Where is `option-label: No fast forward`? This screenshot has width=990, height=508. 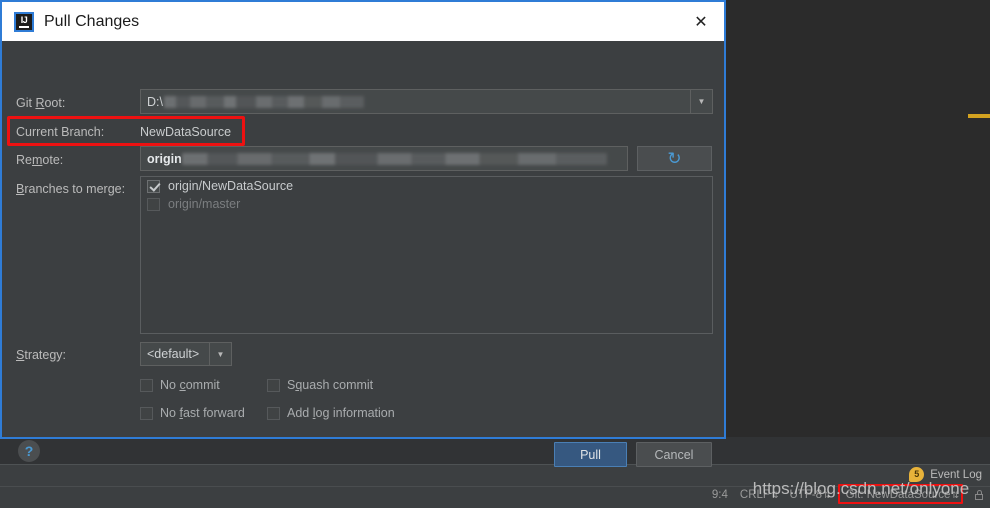 option-label: No fast forward is located at coordinates (202, 413).